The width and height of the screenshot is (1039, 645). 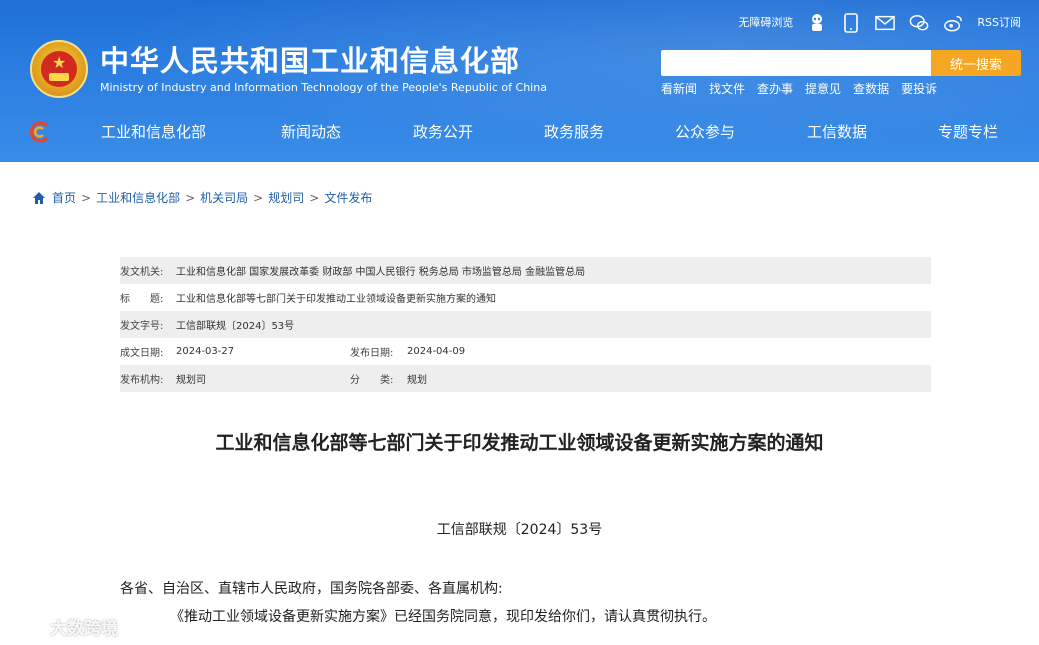 I want to click on meta-value: 2024-04-09, so click(x=436, y=351).